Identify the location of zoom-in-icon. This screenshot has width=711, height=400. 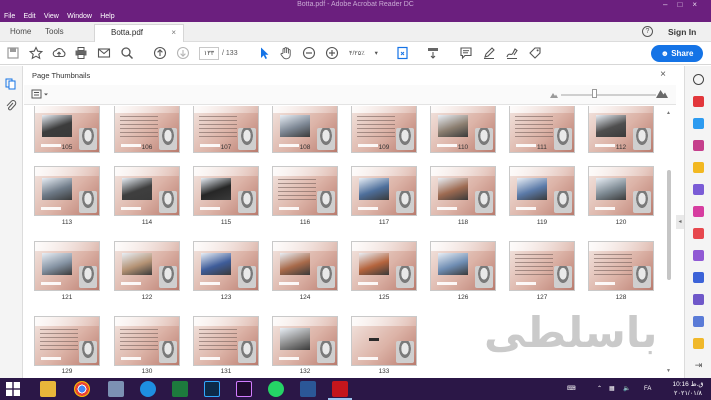
(332, 53).